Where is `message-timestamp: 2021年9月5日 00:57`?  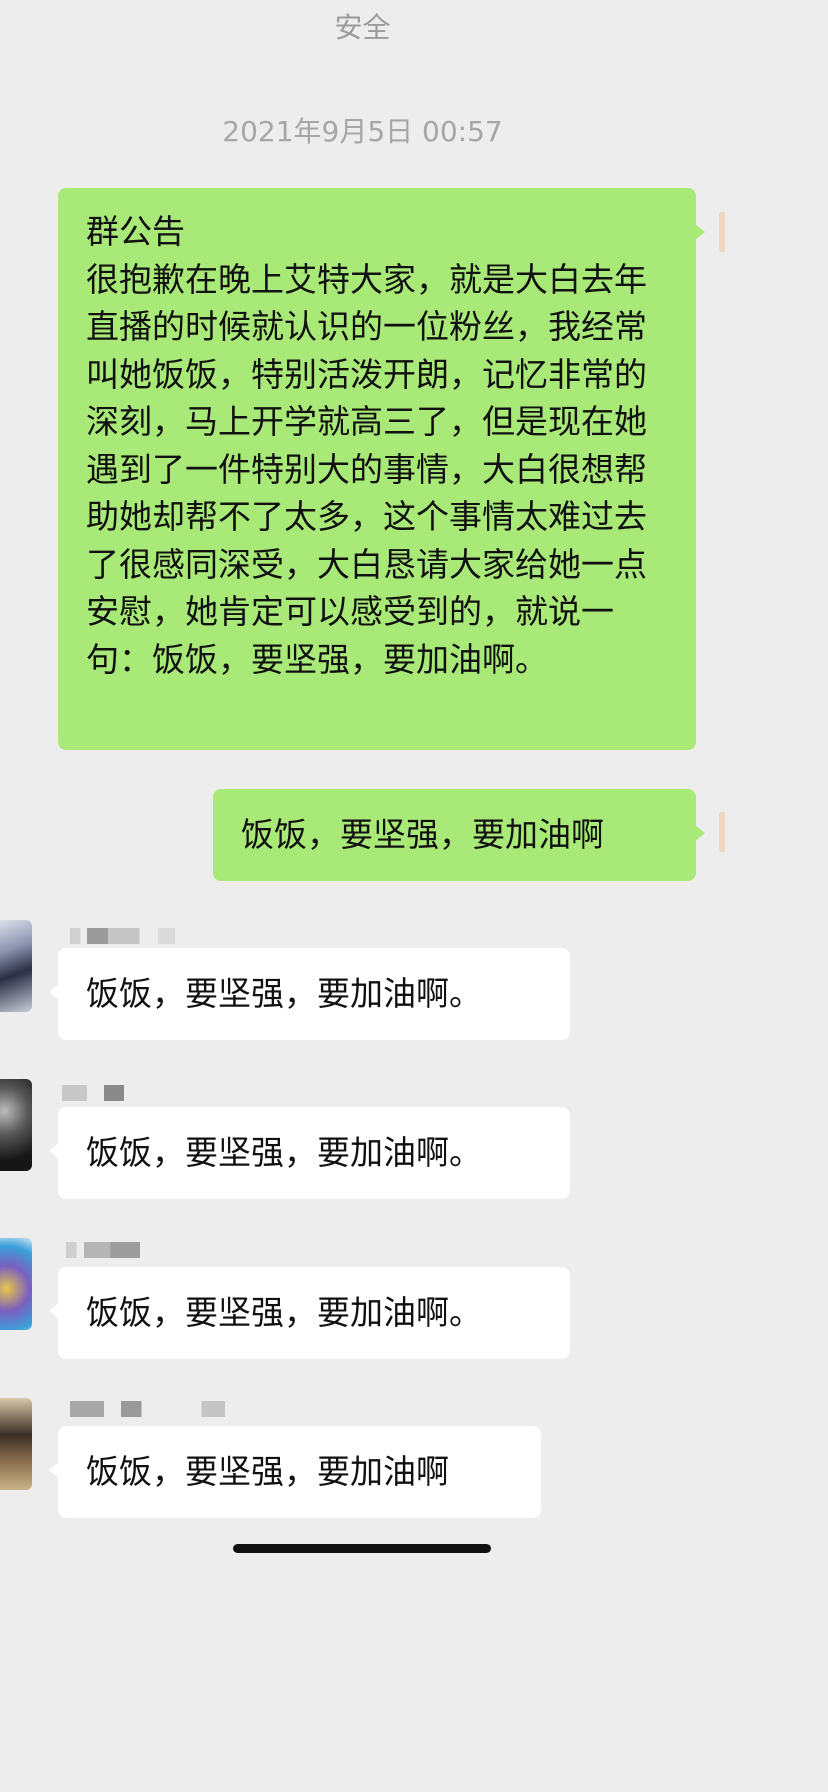
message-timestamp: 2021年9月5日 00:57 is located at coordinates (362, 131).